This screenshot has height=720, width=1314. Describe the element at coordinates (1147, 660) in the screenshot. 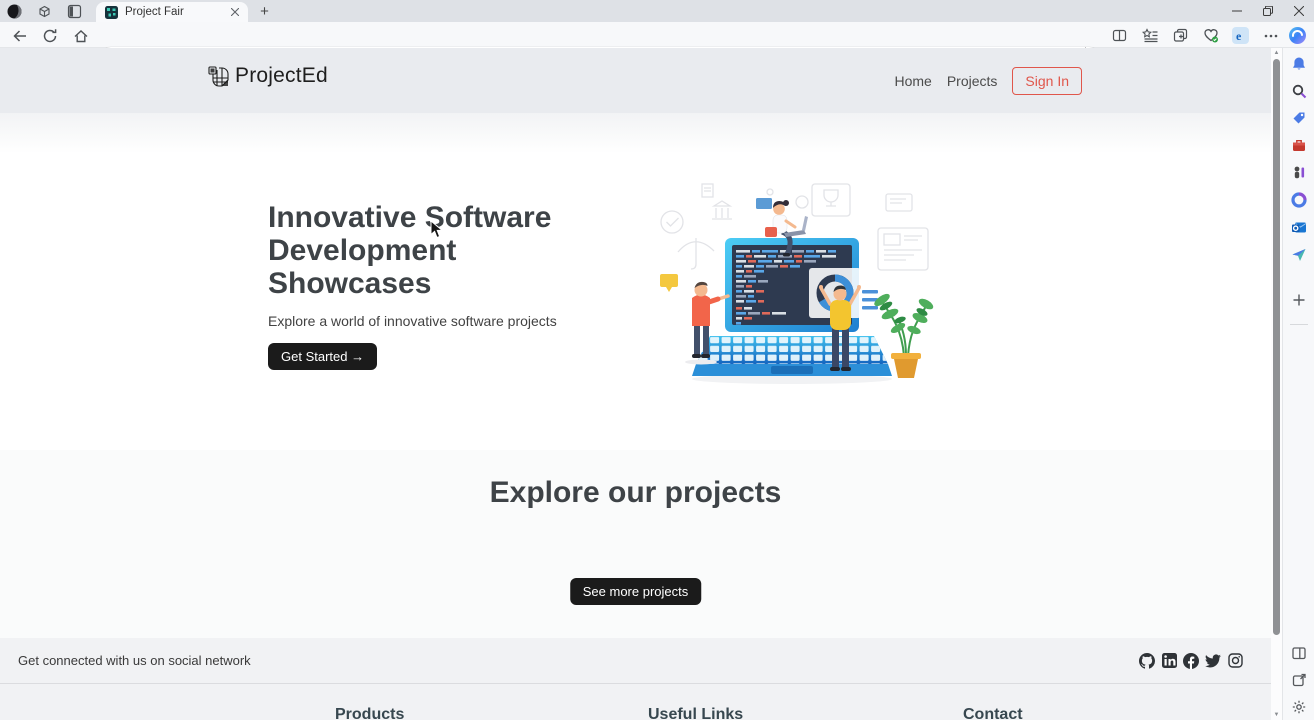

I see `github-icon` at that location.